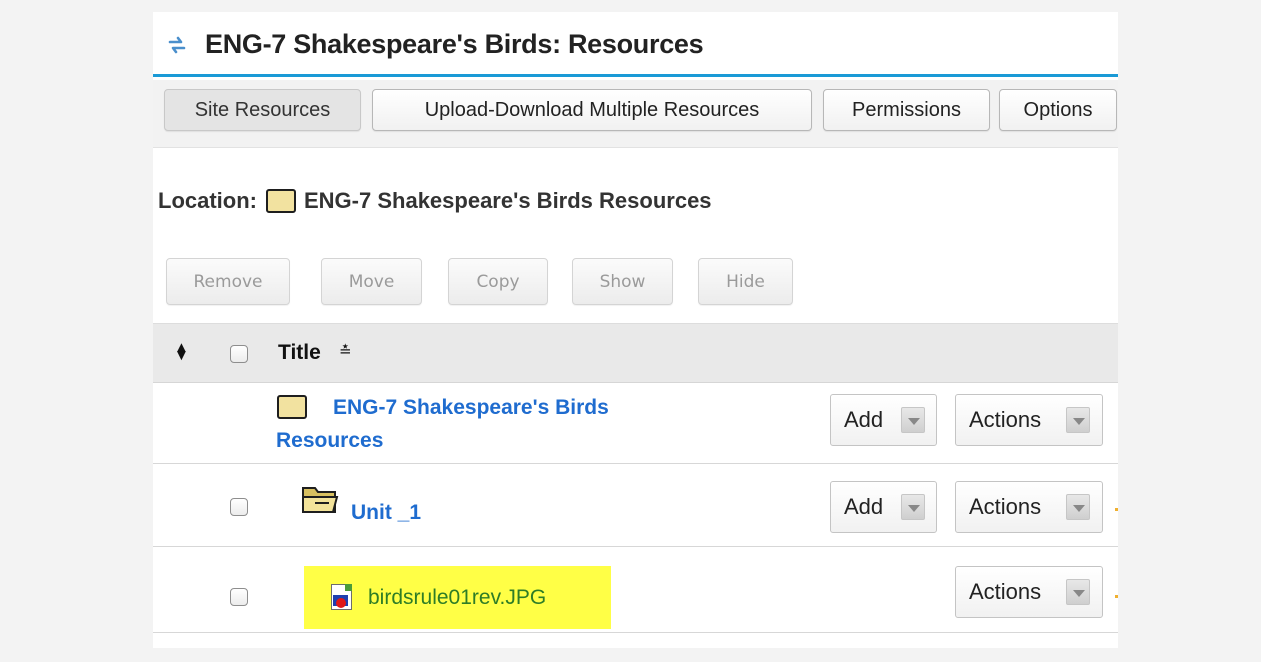  What do you see at coordinates (498, 281) in the screenshot?
I see `copy-button: Copy` at bounding box center [498, 281].